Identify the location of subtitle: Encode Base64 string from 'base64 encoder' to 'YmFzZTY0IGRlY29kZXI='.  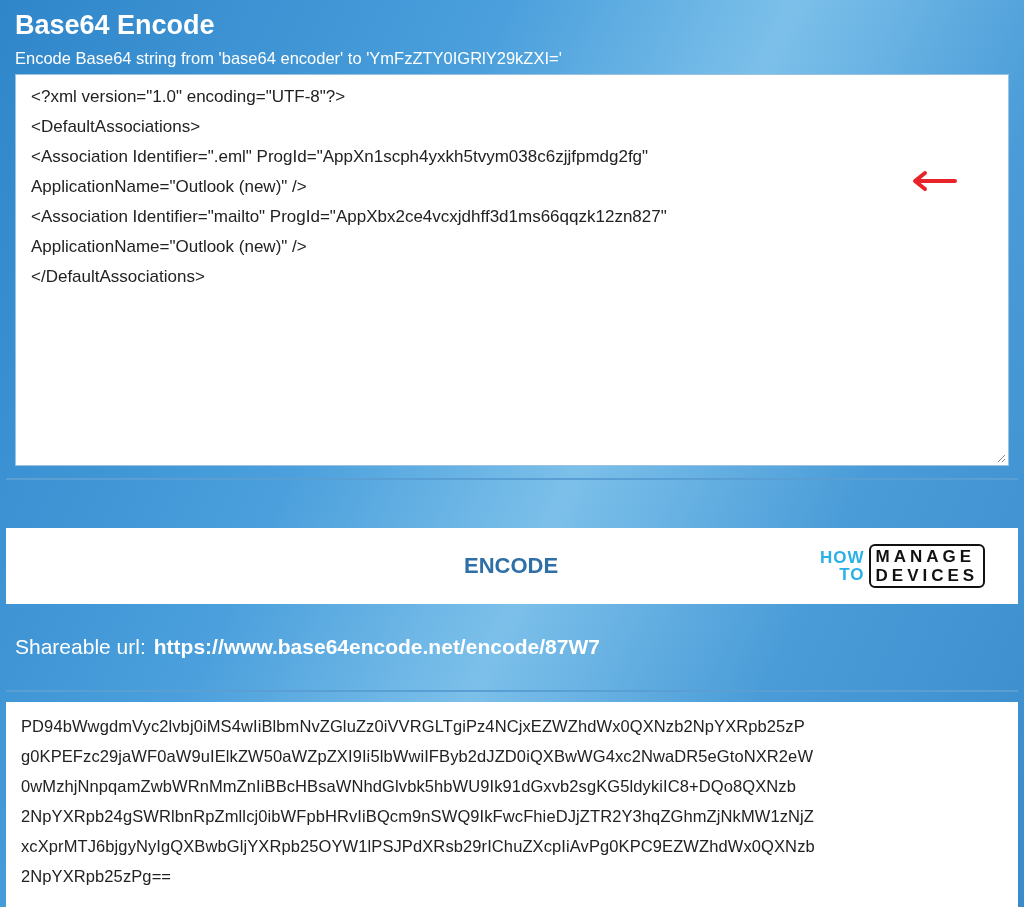
(288, 58).